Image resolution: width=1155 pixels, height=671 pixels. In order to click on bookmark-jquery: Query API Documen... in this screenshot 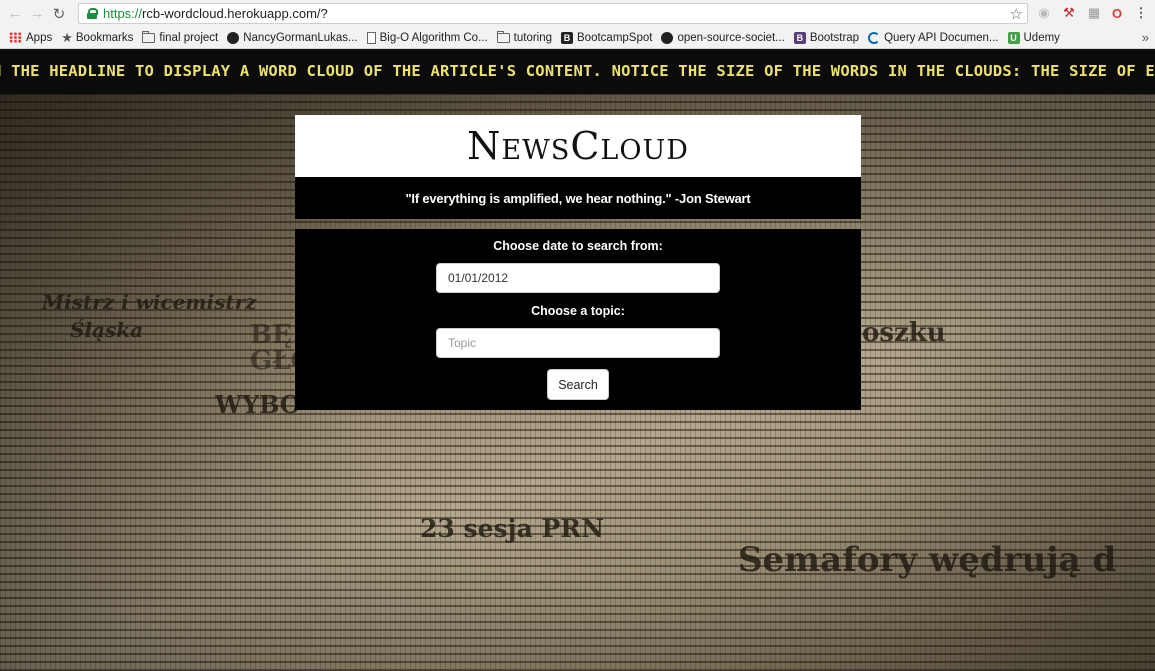, I will do `click(933, 37)`.